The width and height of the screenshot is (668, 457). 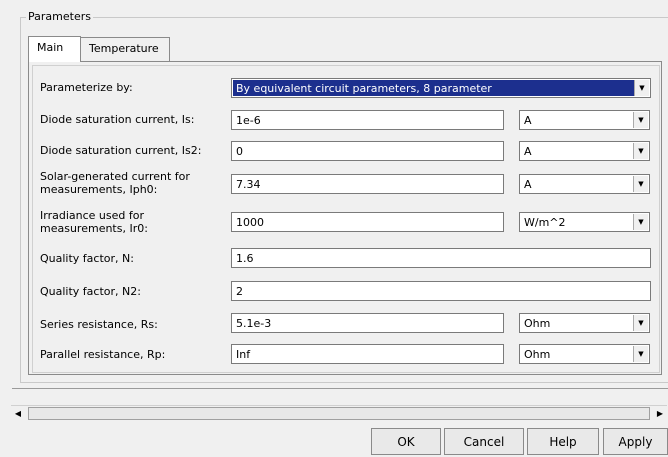 What do you see at coordinates (545, 222) in the screenshot?
I see `ir0-unit: W/m^2` at bounding box center [545, 222].